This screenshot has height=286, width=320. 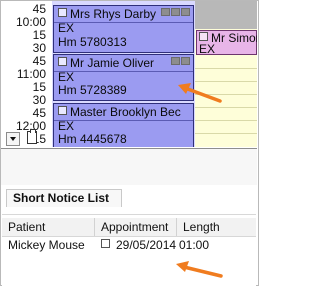 What do you see at coordinates (234, 38) in the screenshot?
I see `appointment-patient-name: Mr Simon` at bounding box center [234, 38].